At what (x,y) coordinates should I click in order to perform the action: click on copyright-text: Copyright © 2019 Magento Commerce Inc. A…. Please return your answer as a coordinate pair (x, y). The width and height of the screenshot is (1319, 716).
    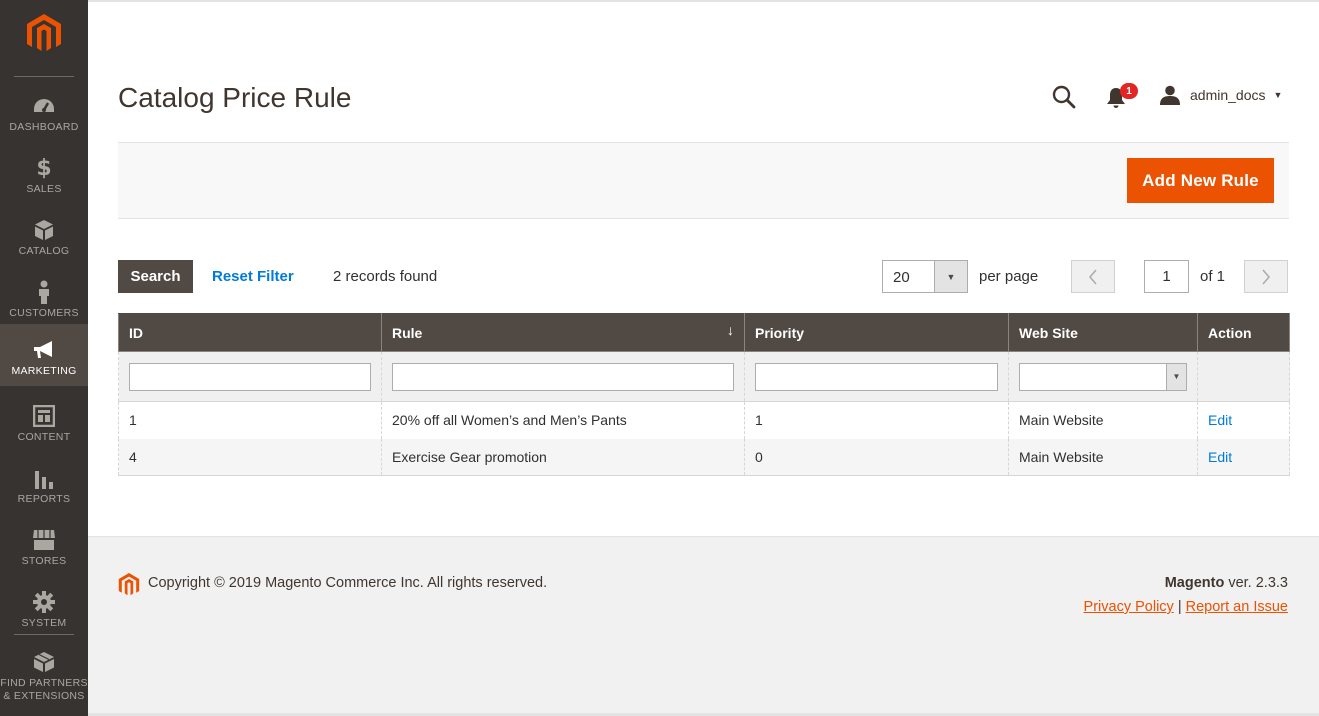
    Looking at the image, I should click on (348, 583).